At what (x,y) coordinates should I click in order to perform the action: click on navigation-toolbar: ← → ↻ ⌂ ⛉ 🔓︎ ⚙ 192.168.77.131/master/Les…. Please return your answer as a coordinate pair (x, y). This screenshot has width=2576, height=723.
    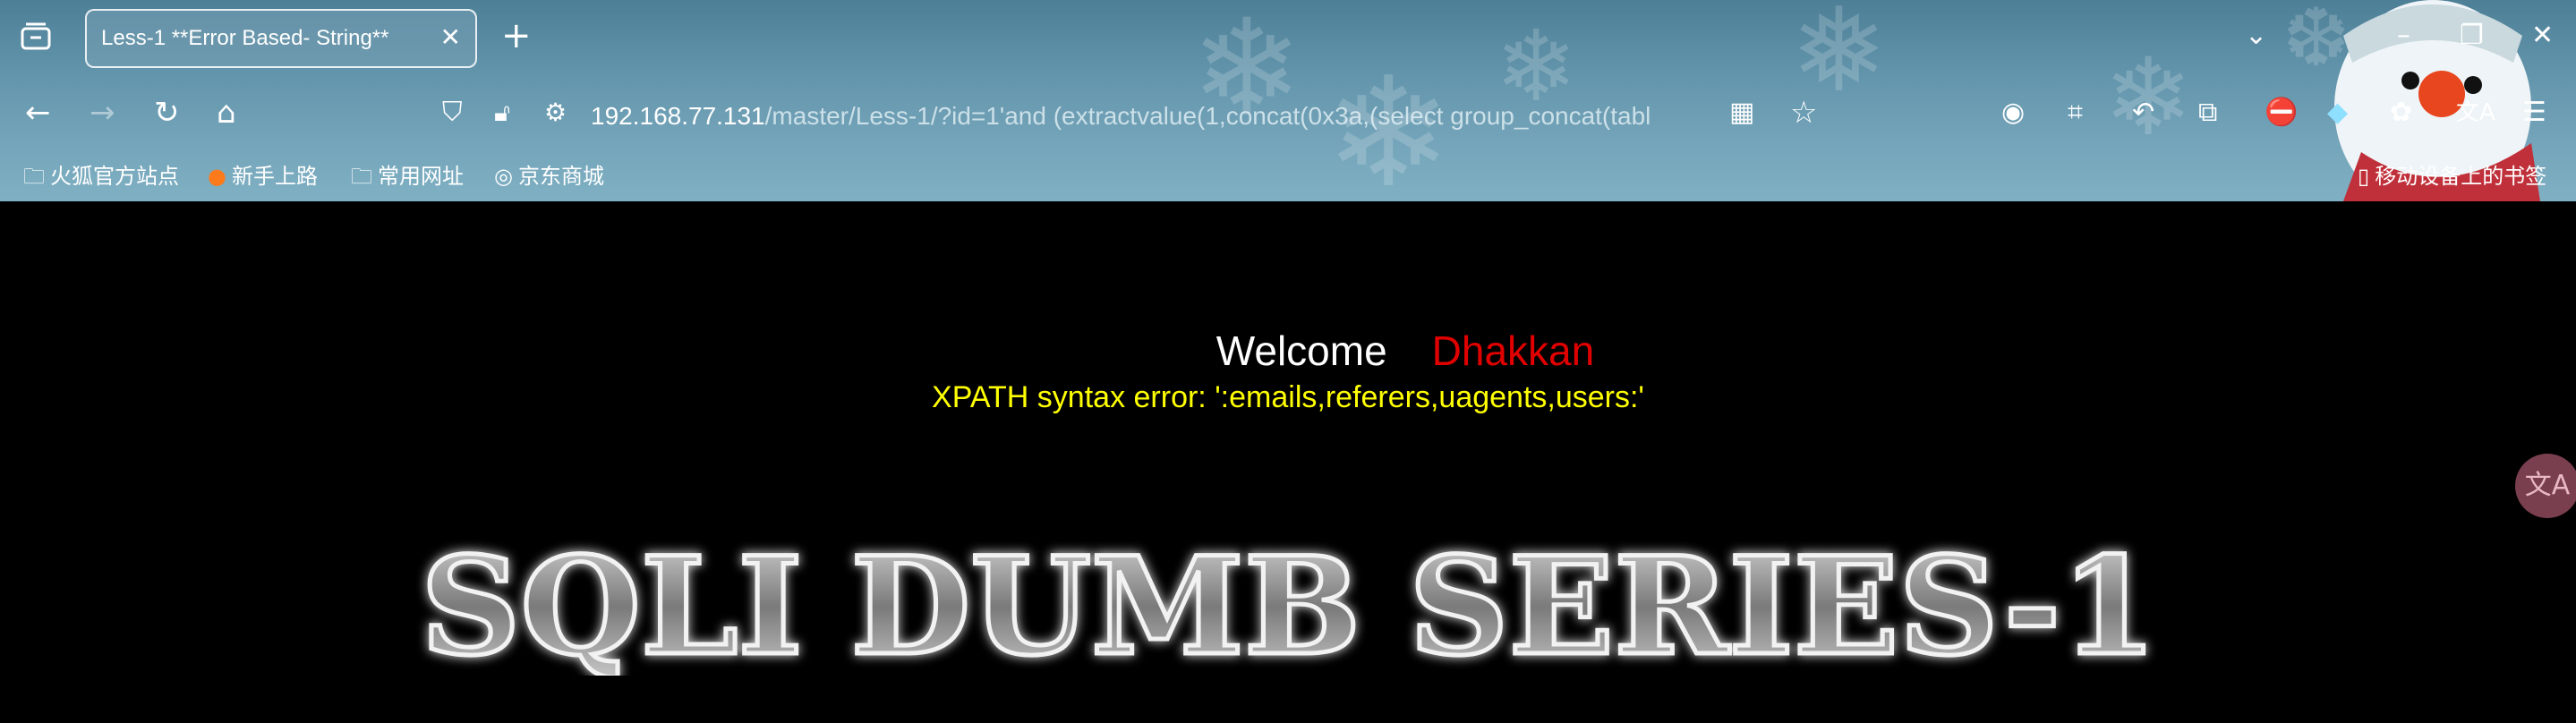
    Looking at the image, I should click on (1288, 114).